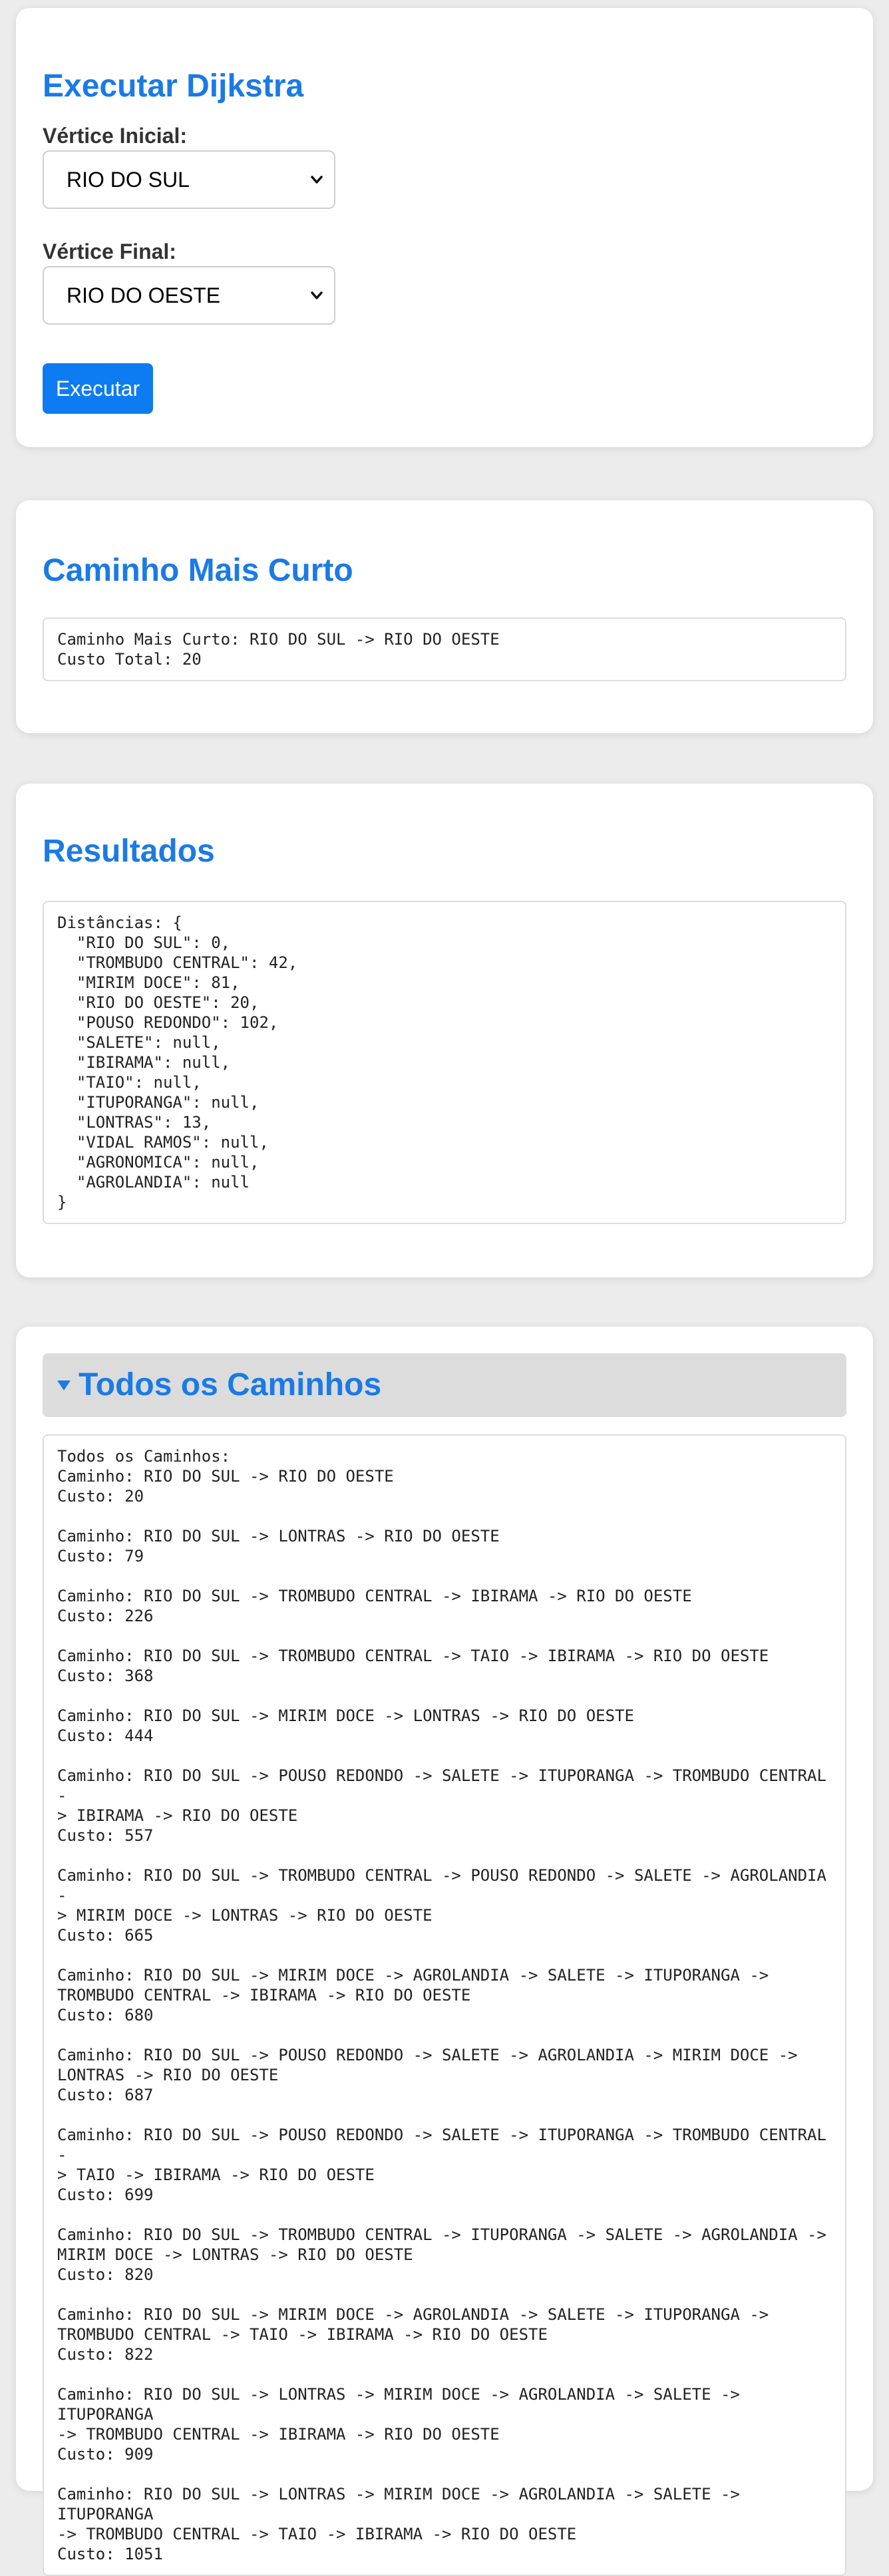 Image resolution: width=889 pixels, height=2576 pixels. I want to click on form-title: Executar Dijkstra, so click(173, 86).